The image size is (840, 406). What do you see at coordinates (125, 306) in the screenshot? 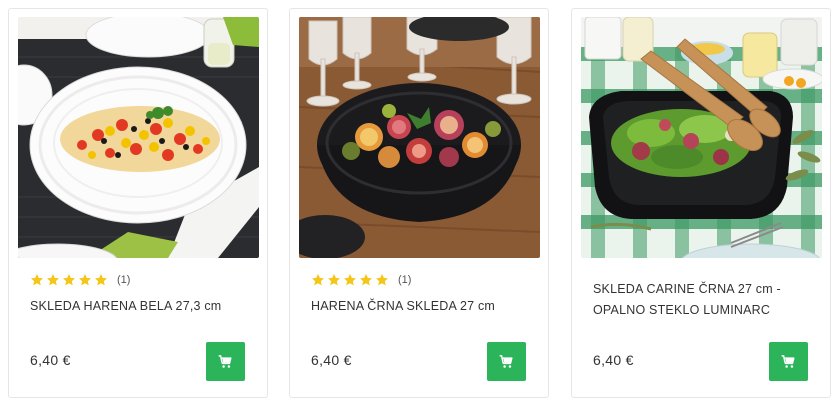
I see `product-title-line: SKLEDA HARENA BELA 27,3 cm` at bounding box center [125, 306].